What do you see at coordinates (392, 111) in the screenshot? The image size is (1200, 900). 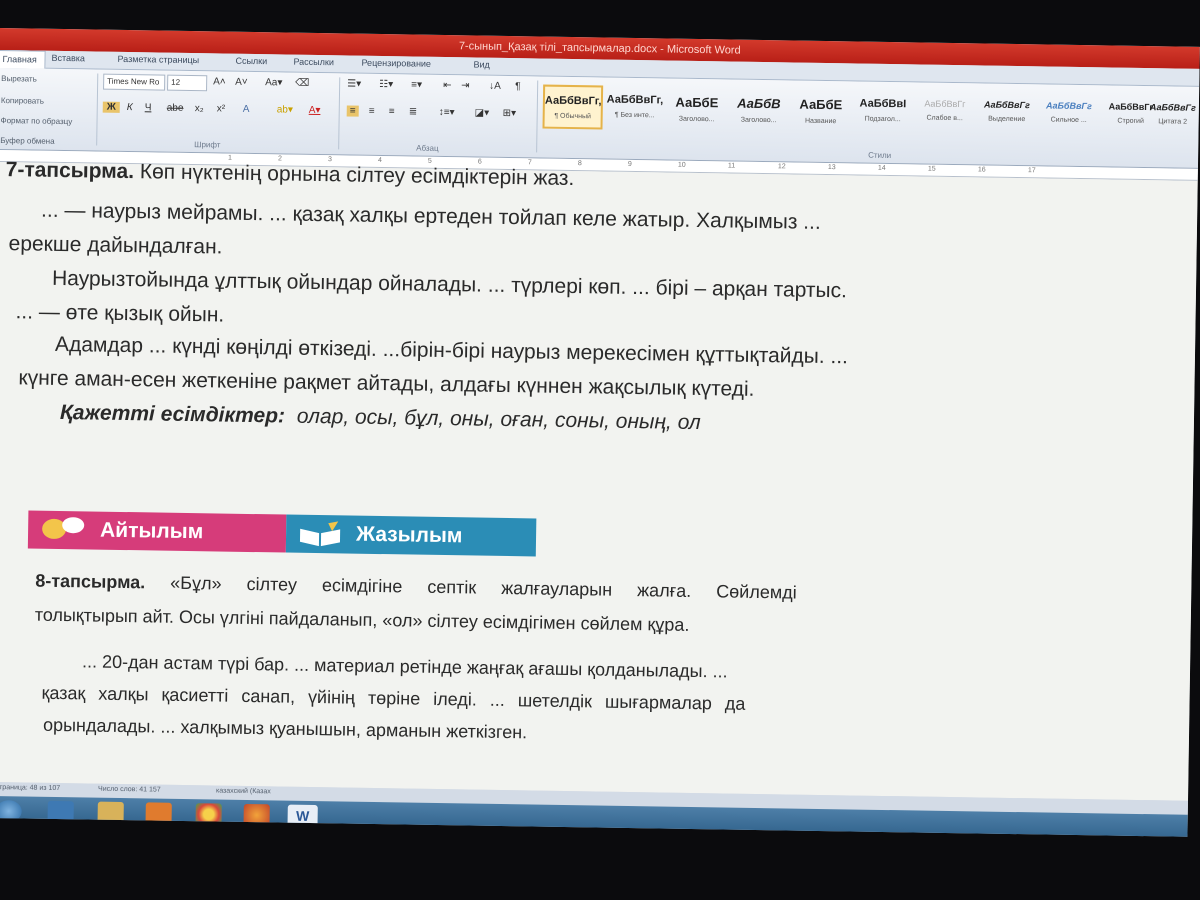 I see `align-right-icon: ≡` at bounding box center [392, 111].